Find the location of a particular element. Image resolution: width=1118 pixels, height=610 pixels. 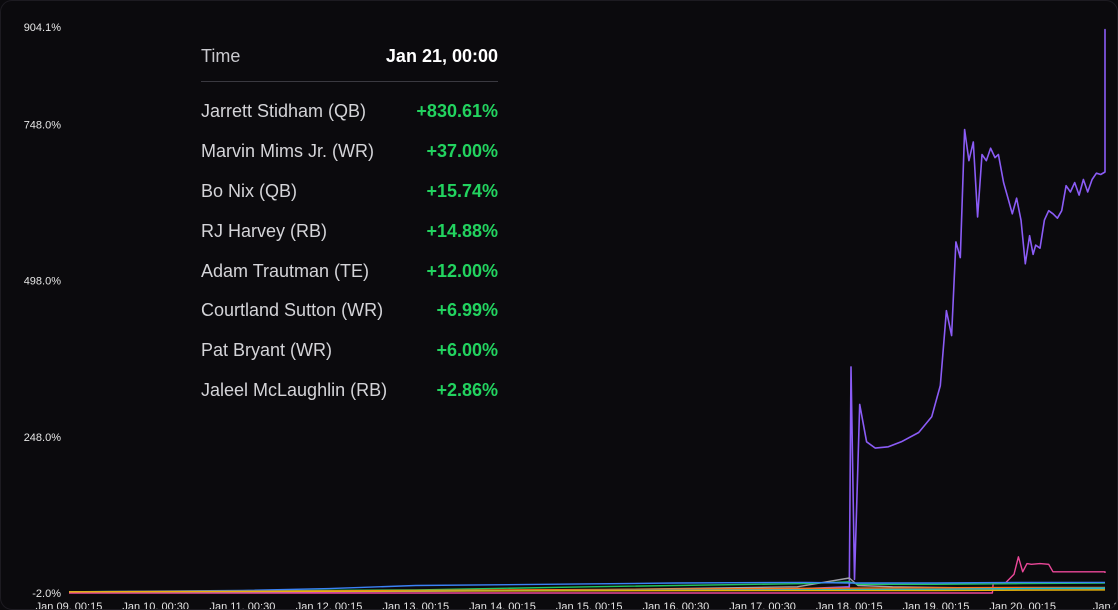

x-tick-label: Jan 18, 00:15 is located at coordinates (849, 605).